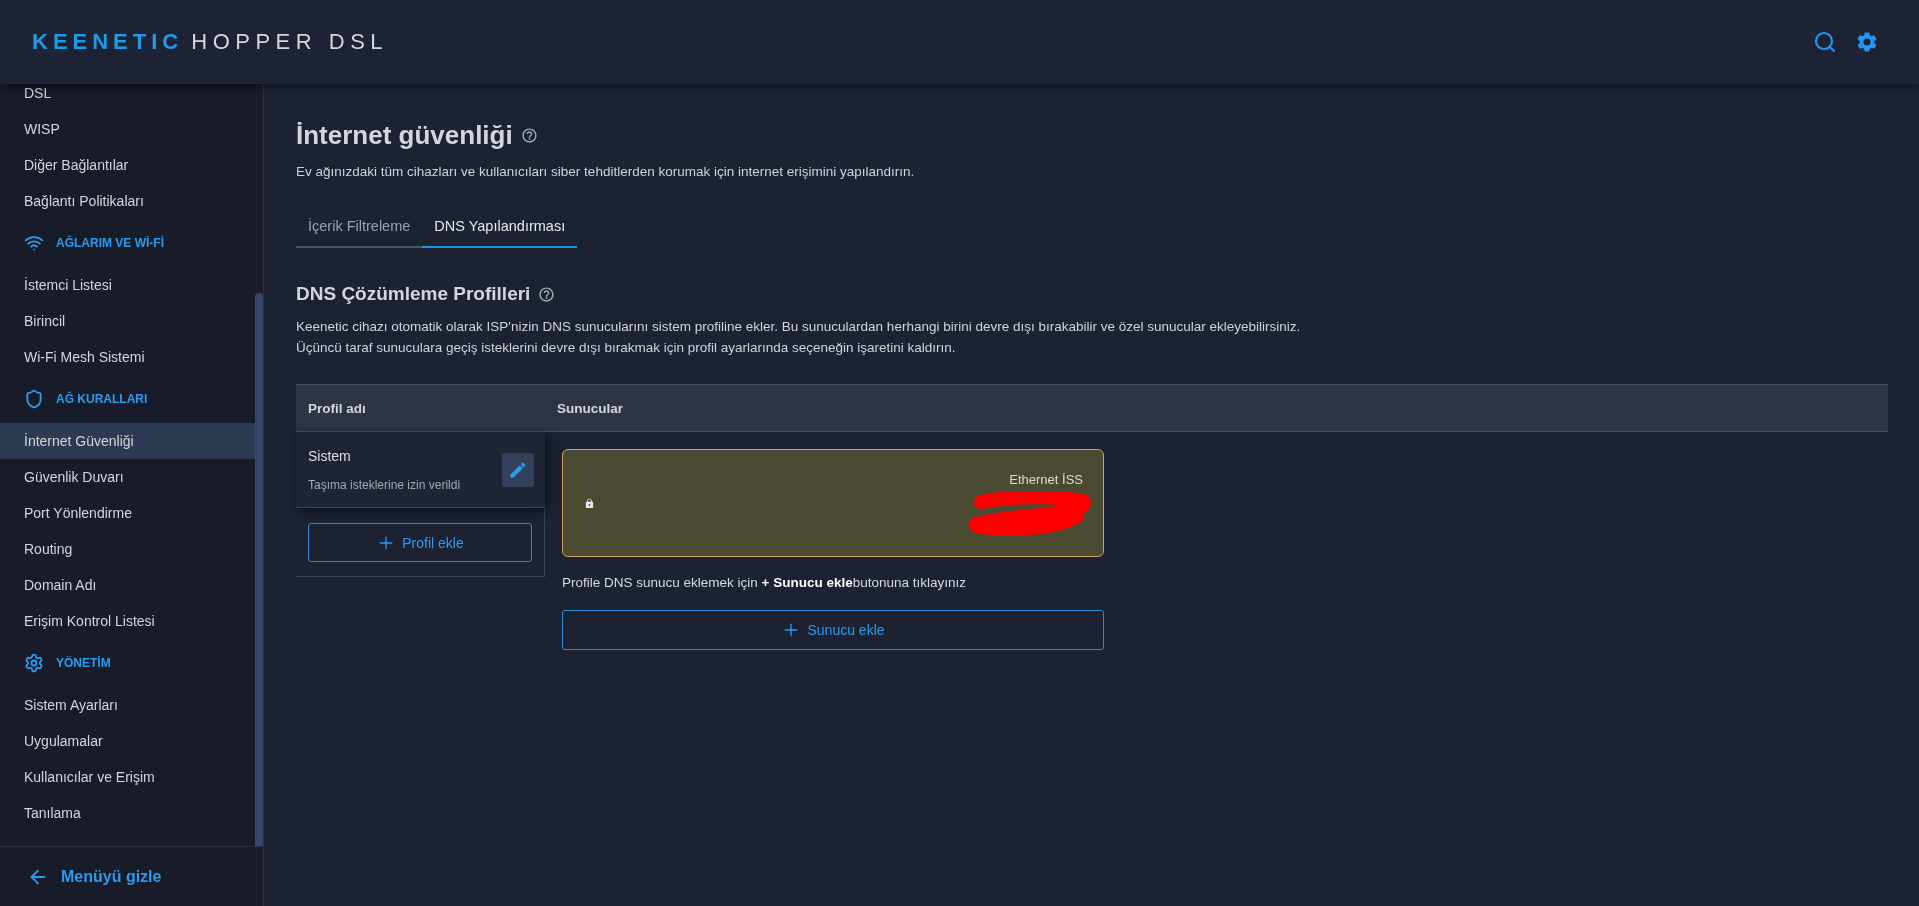  I want to click on sidebar-section-title: AĞ KURALLARI, so click(102, 399).